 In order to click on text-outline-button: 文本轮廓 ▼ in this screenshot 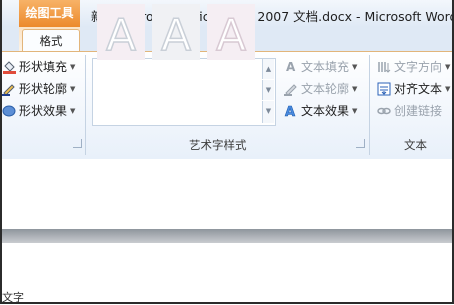, I will do `click(320, 89)`.